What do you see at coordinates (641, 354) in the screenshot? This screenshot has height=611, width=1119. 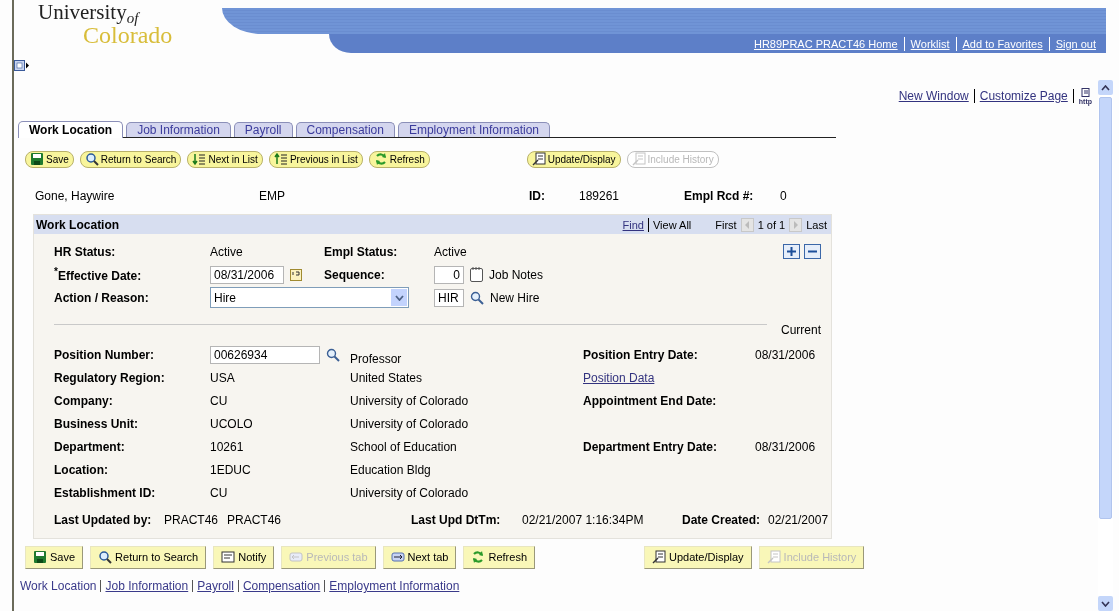 I see `field-label: Position Entry Date:` at bounding box center [641, 354].